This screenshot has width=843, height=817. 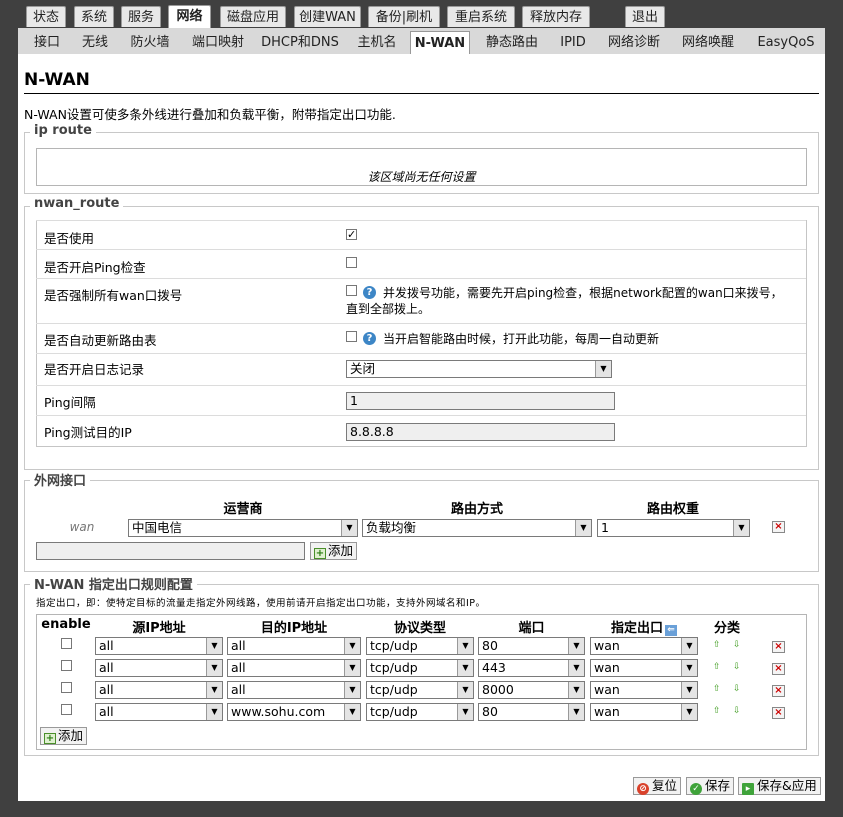 What do you see at coordinates (77, 203) in the screenshot?
I see `nwan-route-legend: nwan_route` at bounding box center [77, 203].